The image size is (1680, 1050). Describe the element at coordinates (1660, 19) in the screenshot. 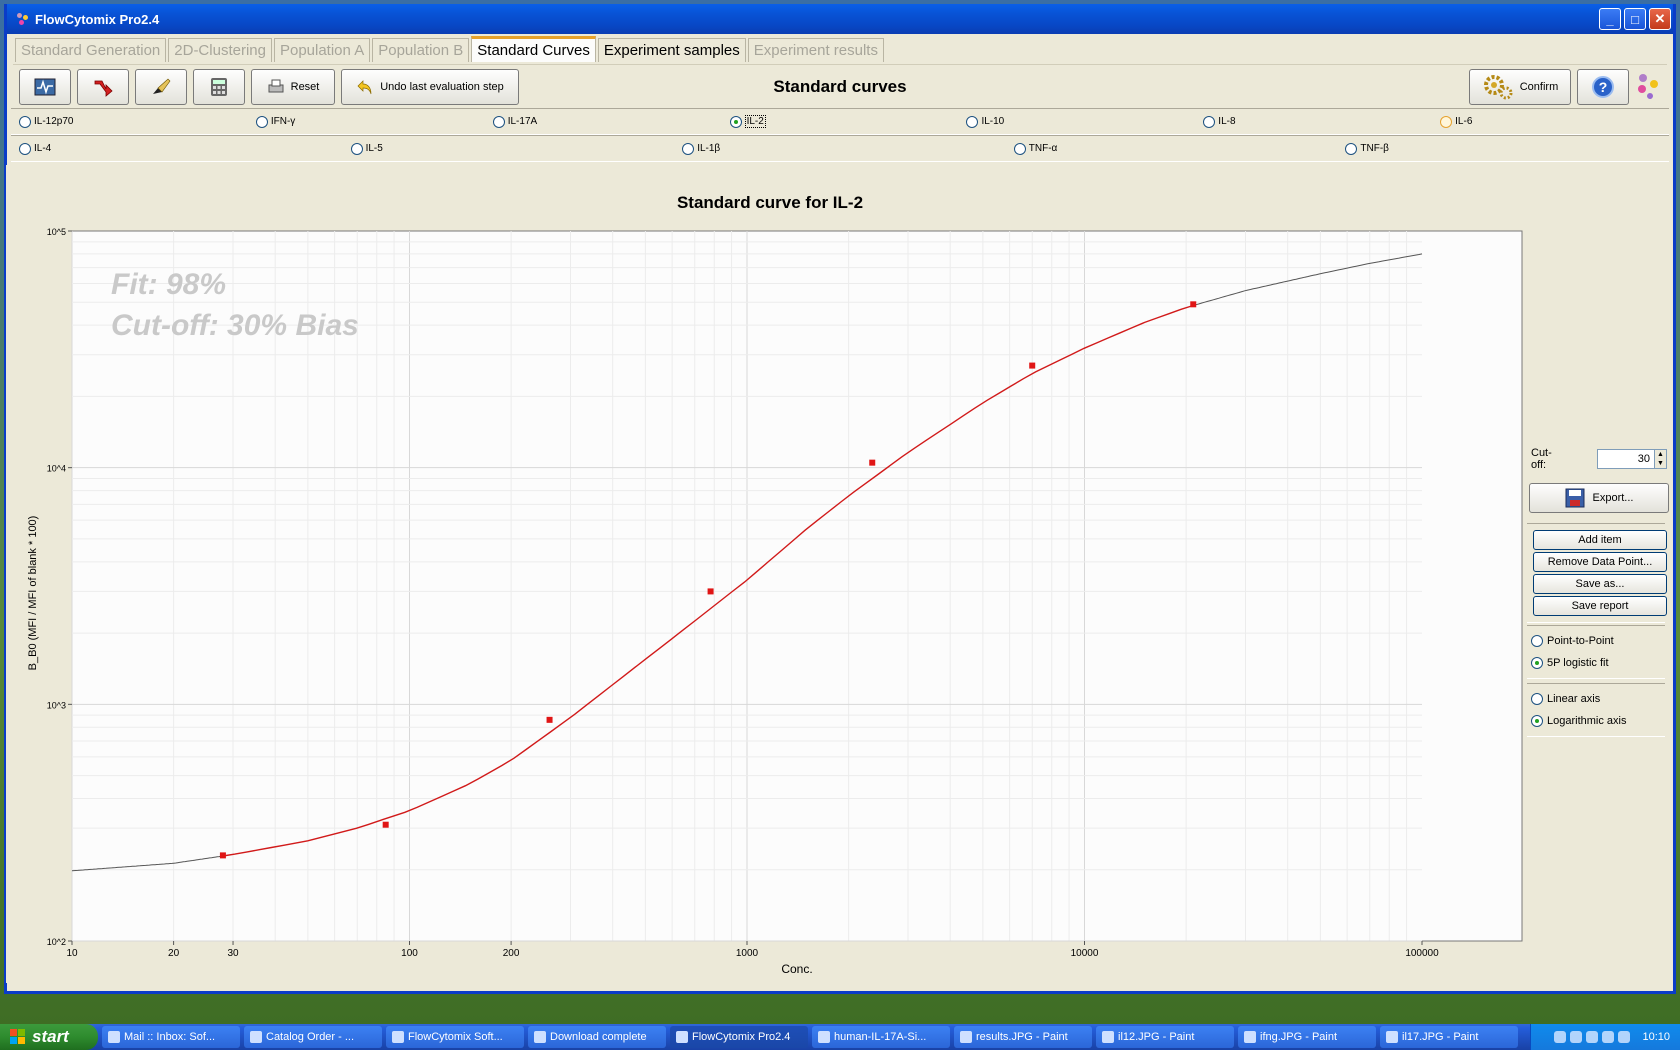

I see `close-button: ✕` at that location.